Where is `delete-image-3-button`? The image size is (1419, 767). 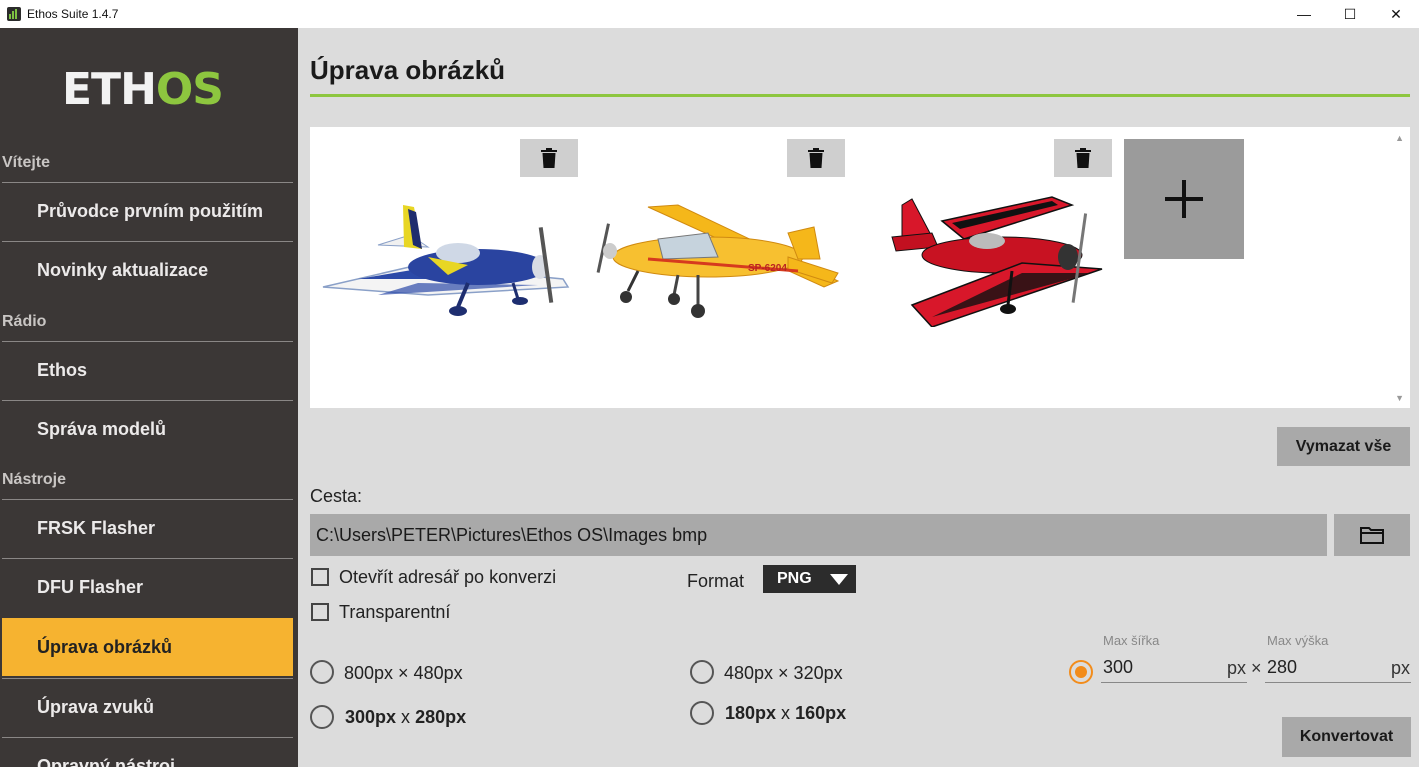 delete-image-3-button is located at coordinates (1083, 158).